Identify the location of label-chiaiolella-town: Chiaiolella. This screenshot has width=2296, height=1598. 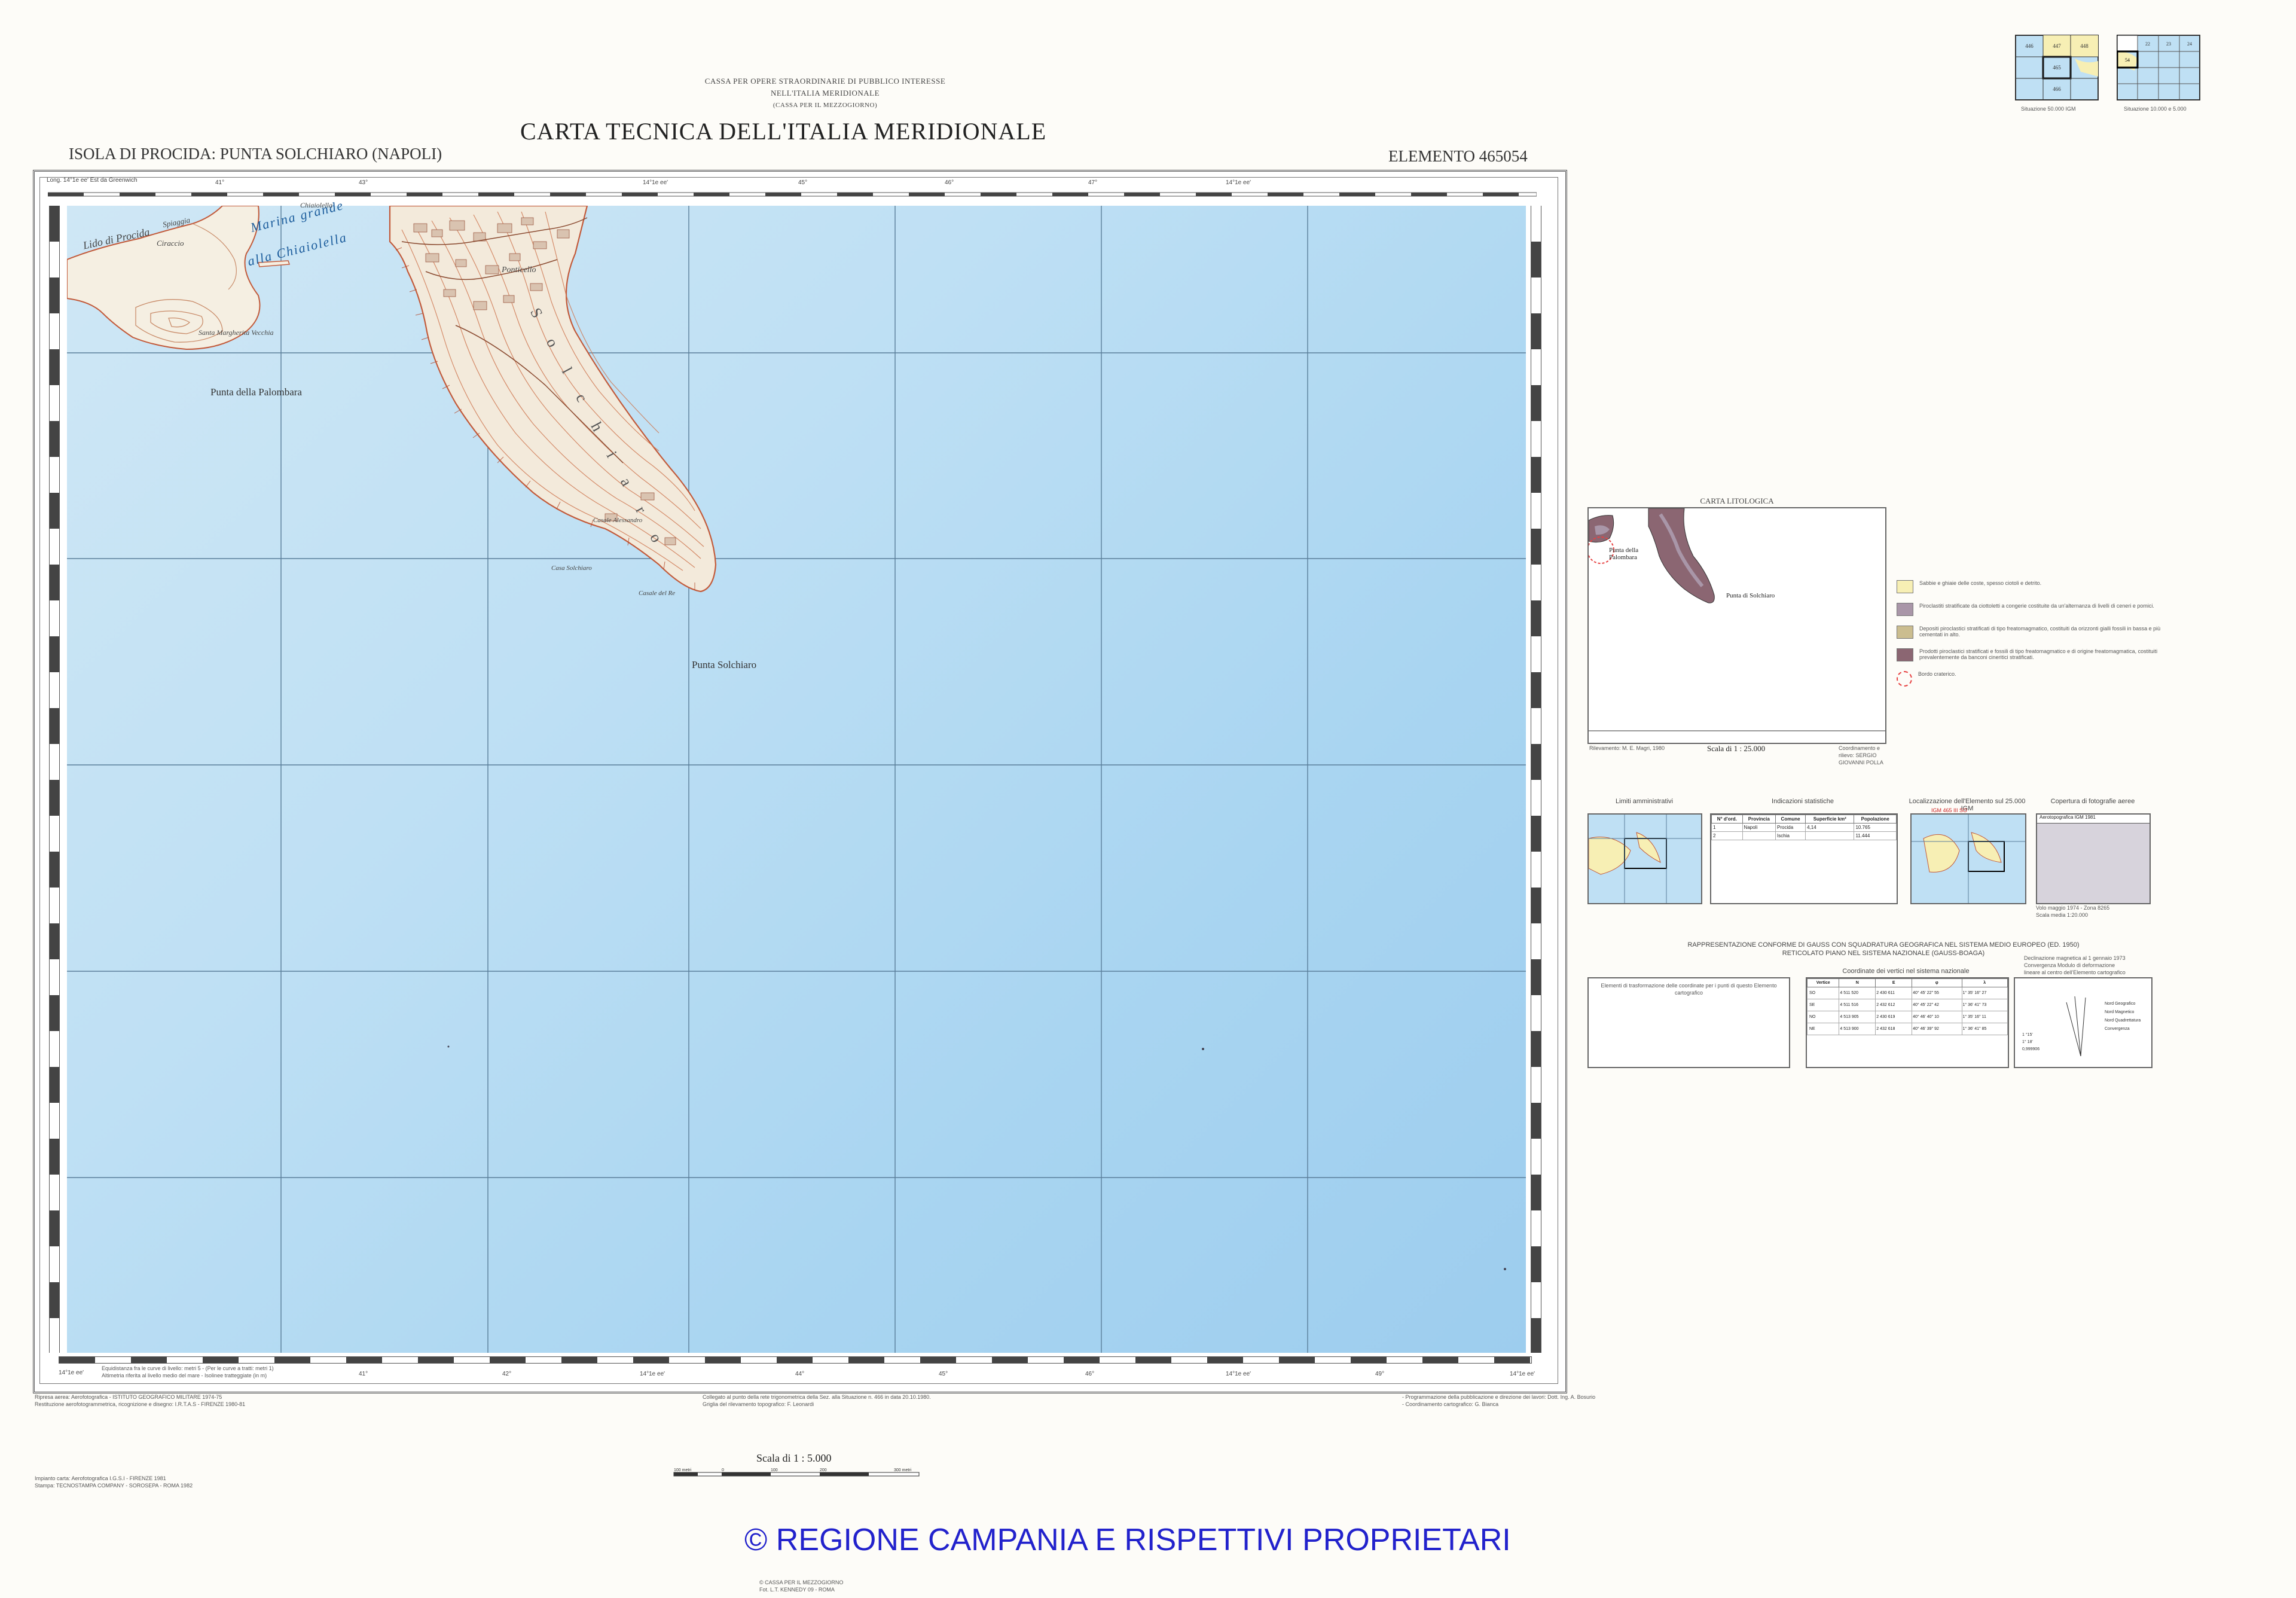
(316, 205).